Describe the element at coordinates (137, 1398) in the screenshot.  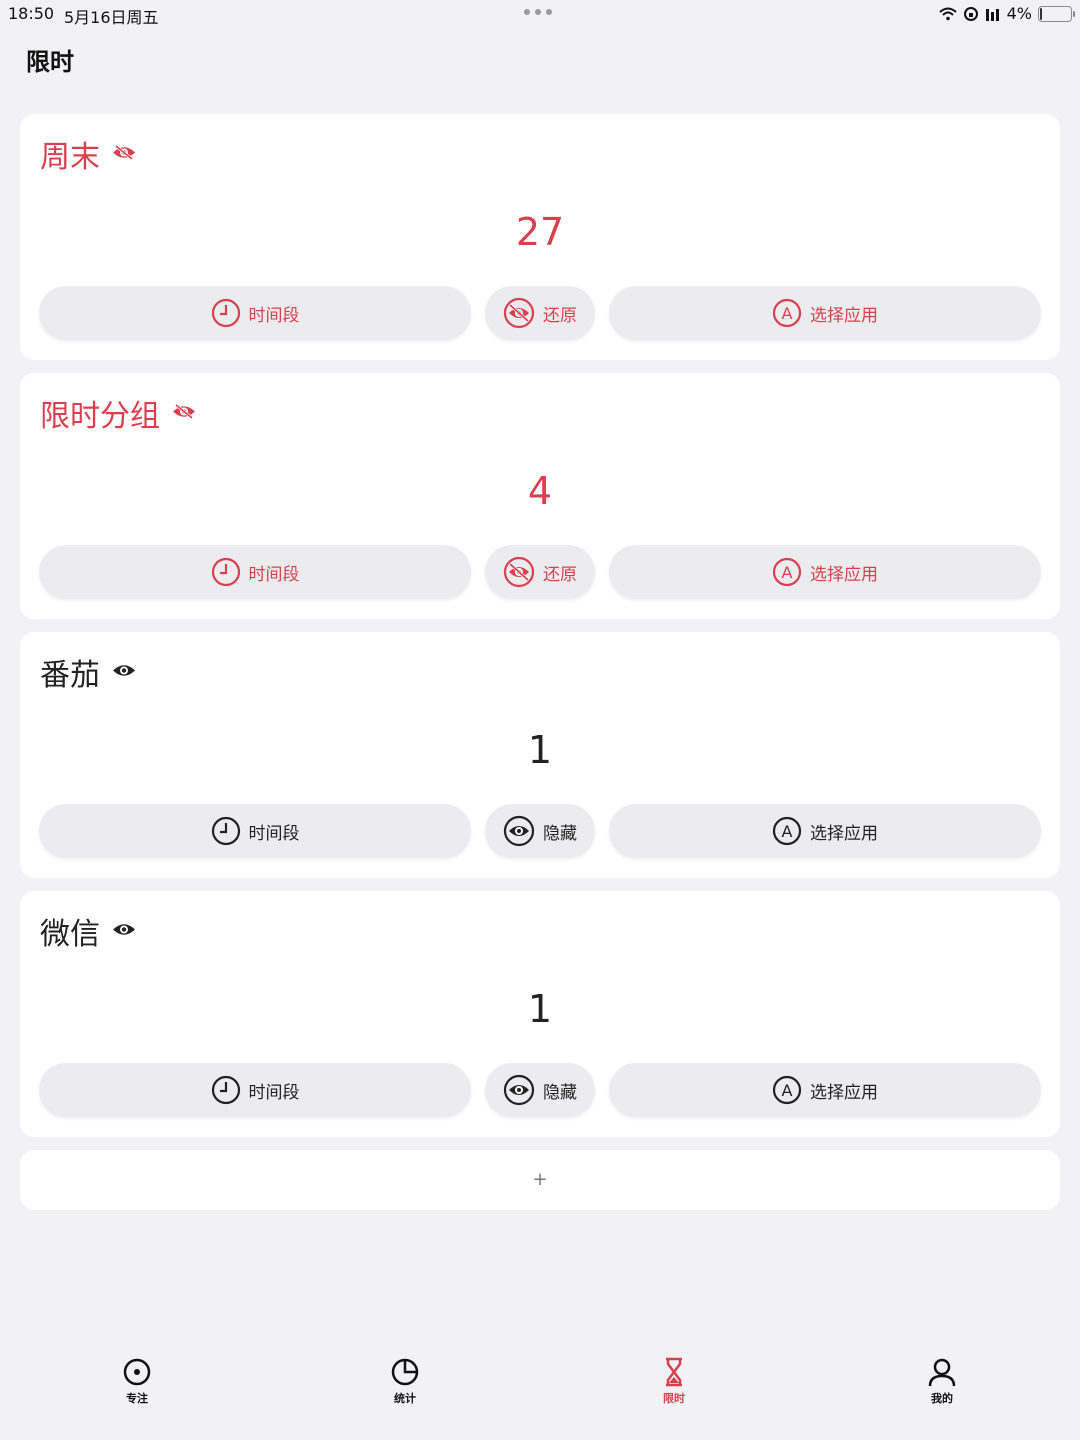
I see `tab-label: 专注` at that location.